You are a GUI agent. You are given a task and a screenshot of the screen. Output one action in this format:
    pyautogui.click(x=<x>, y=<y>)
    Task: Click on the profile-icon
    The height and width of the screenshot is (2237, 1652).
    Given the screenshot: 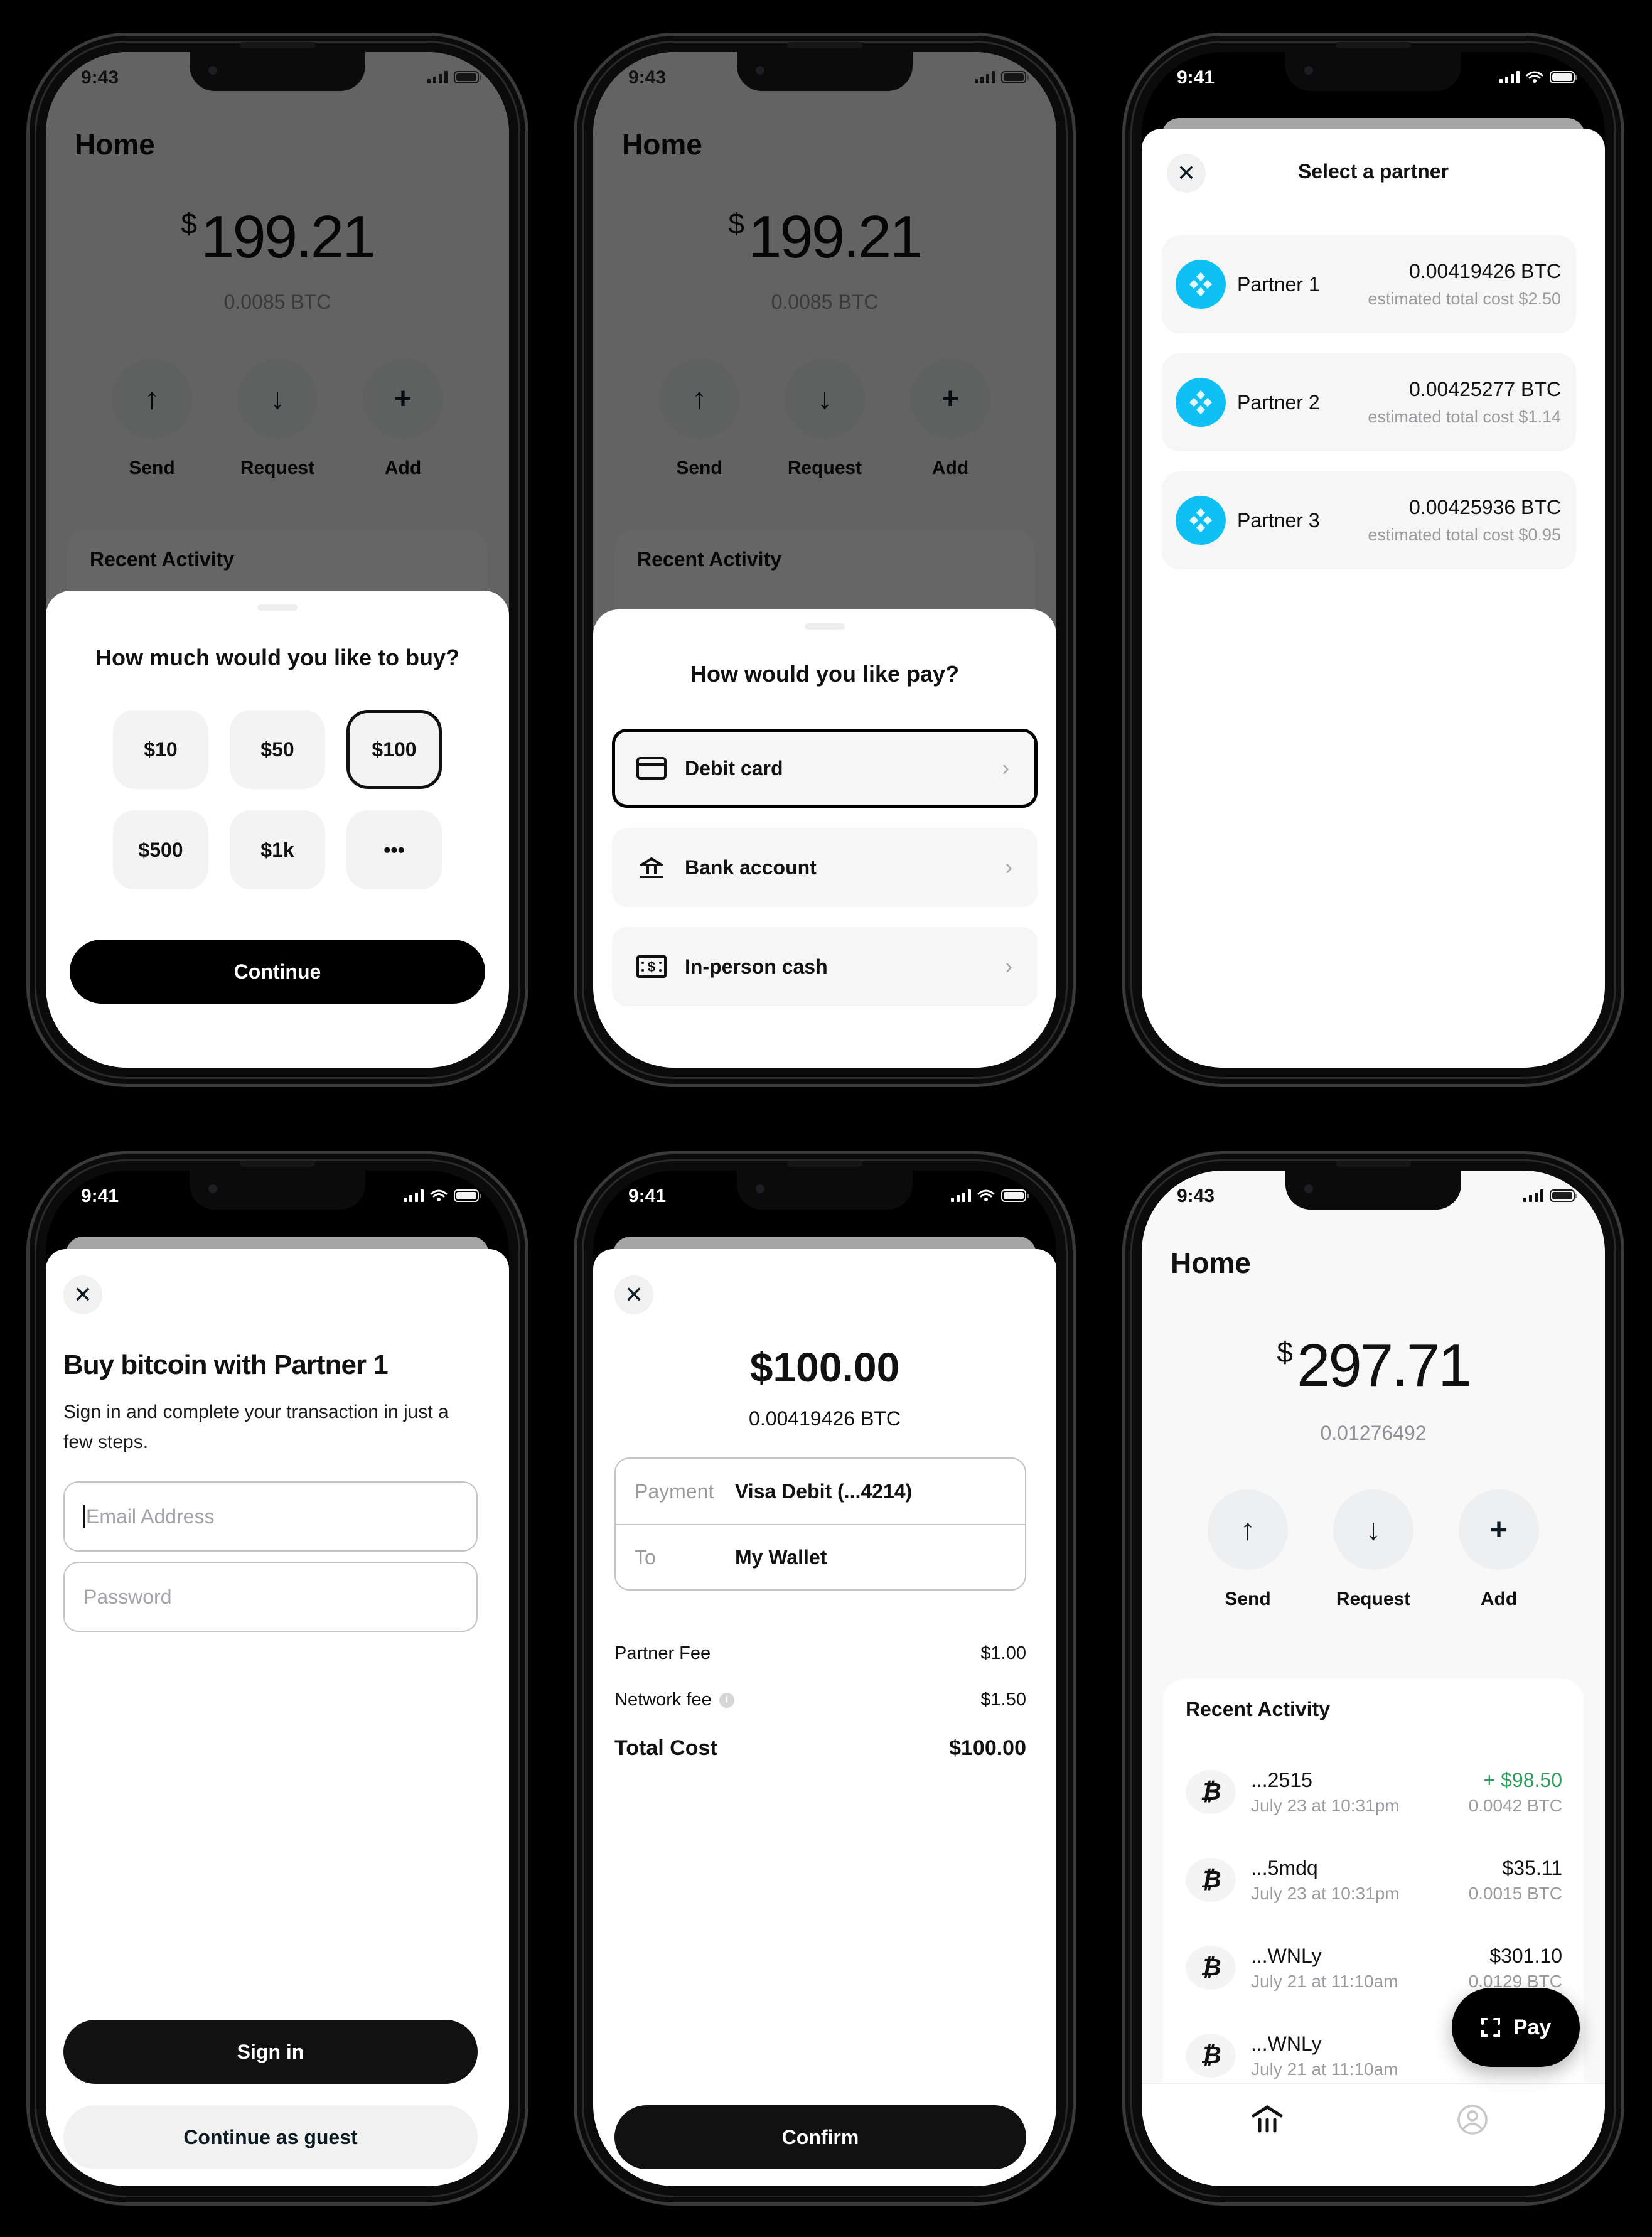 What is the action you would take?
    pyautogui.click(x=1472, y=2120)
    